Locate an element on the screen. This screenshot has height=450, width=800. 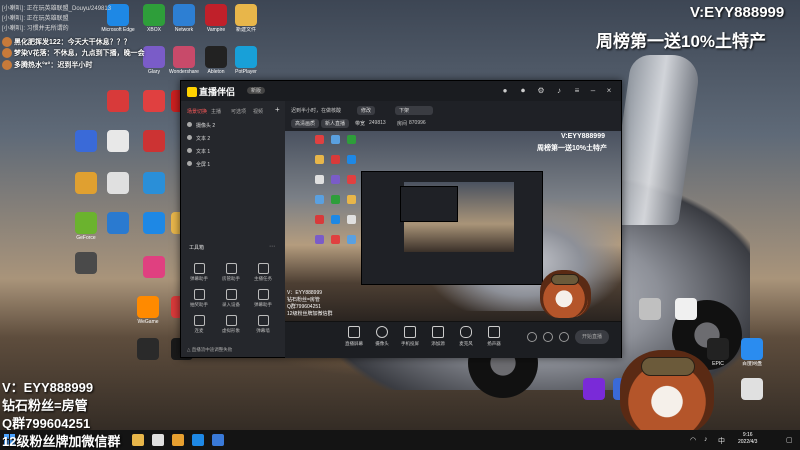
tool-lottery: 抽奖助手 is located at coordinates (199, 298).